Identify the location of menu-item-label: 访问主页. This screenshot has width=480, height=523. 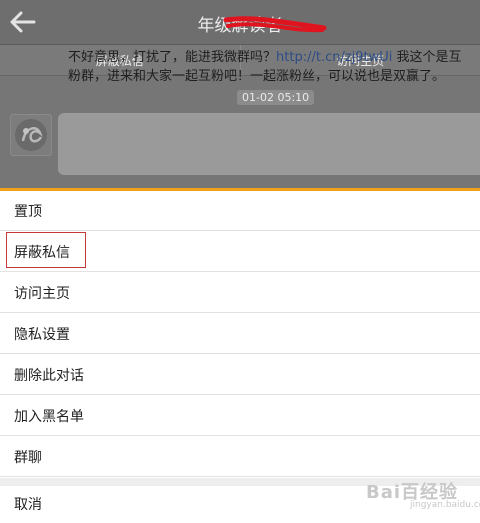
(42, 294).